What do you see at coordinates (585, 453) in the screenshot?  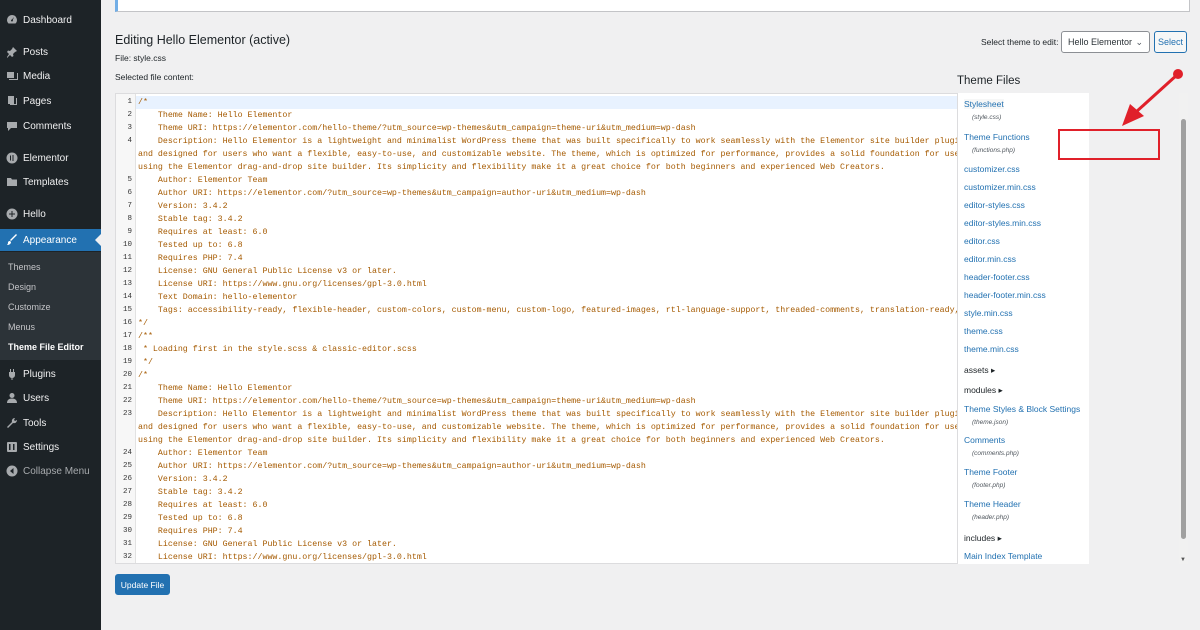 I see `code-line: 24 Author: Elementor Team` at bounding box center [585, 453].